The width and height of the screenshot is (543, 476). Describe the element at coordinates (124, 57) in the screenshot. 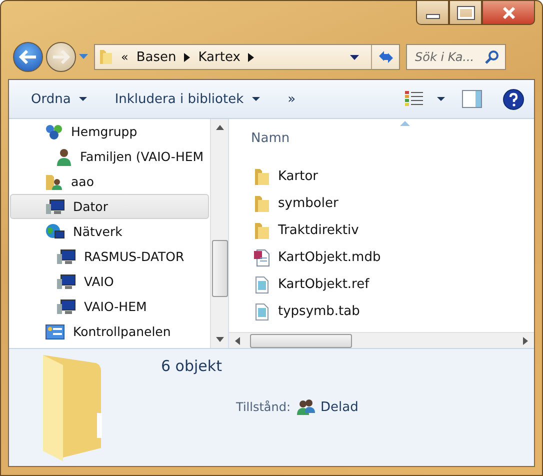

I see `breadcrumb-overflow: «` at that location.